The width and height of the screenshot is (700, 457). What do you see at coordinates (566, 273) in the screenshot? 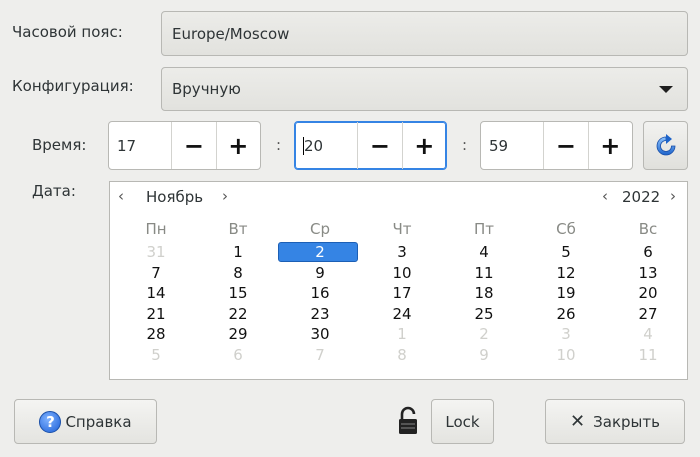
I see `calendar-day: 12` at bounding box center [566, 273].